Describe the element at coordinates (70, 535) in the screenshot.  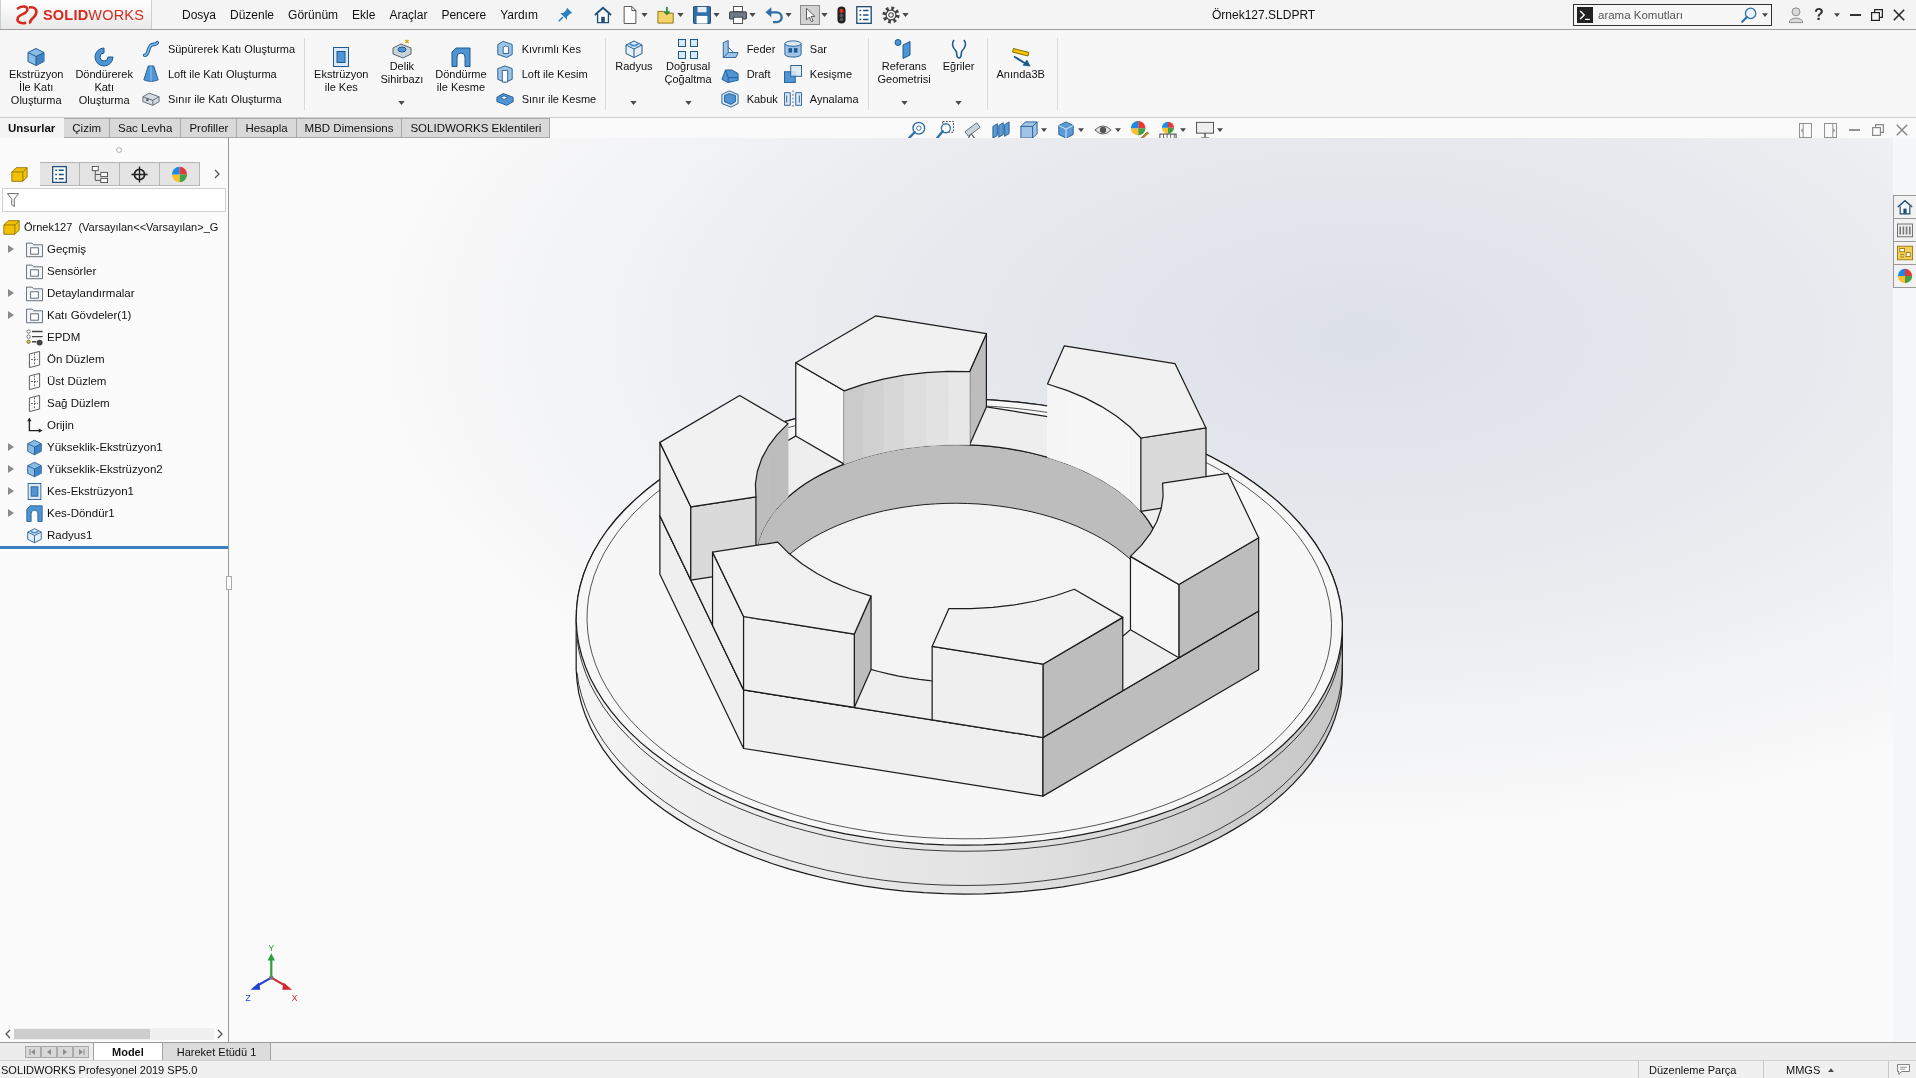
I see `tree-item: Radyus1` at that location.